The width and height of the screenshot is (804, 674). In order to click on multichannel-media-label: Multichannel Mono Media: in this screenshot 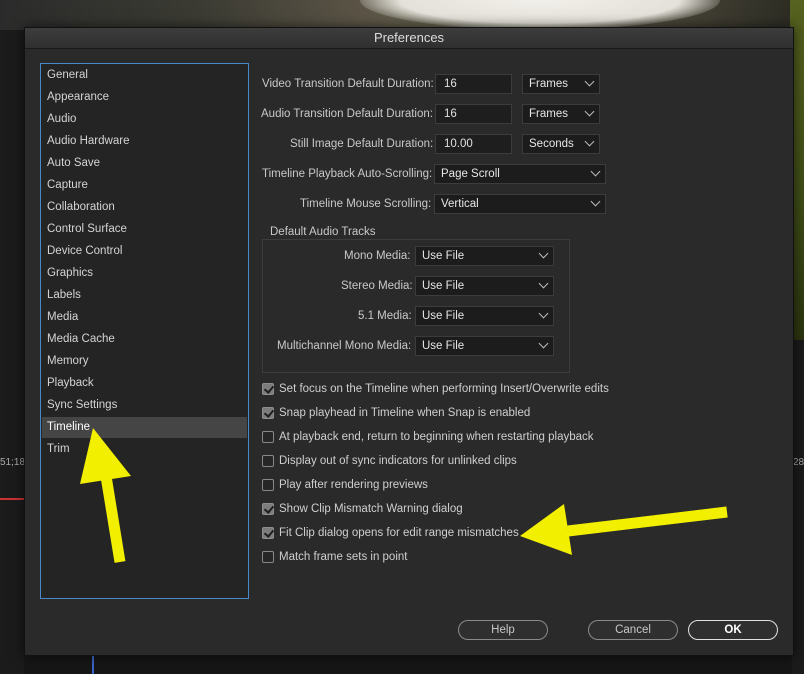, I will do `click(344, 346)`.